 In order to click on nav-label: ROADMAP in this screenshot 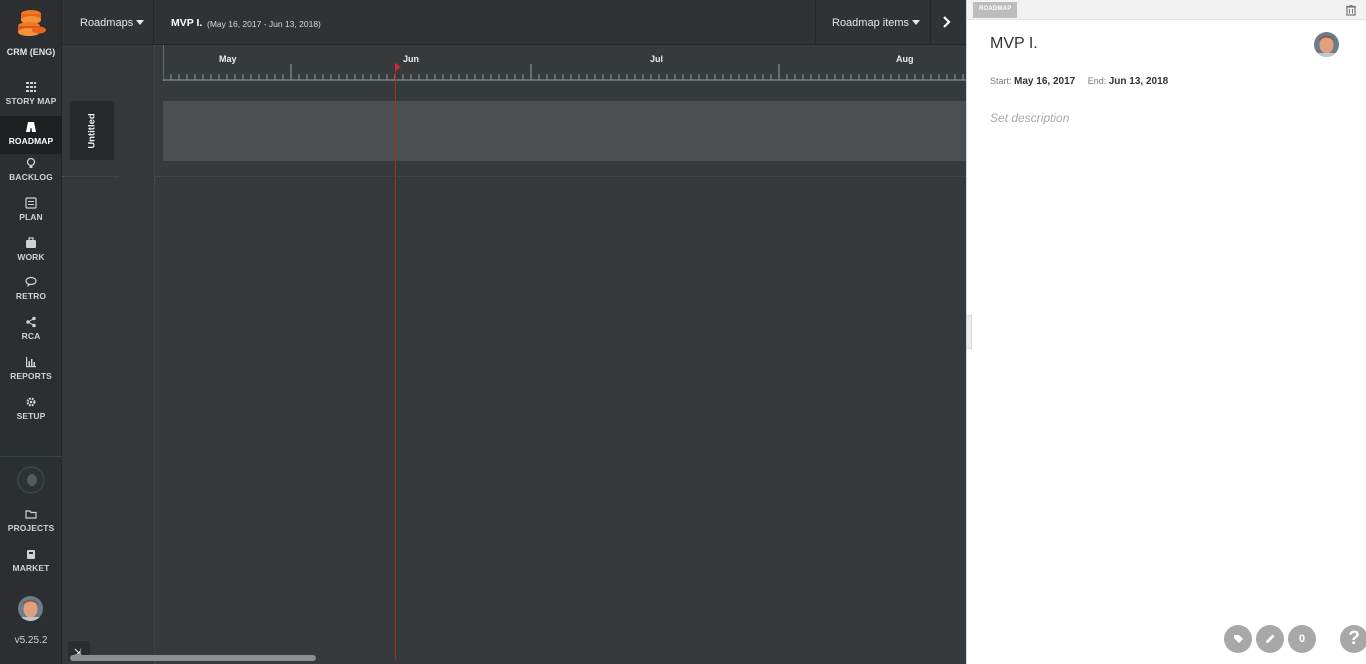, I will do `click(31, 141)`.